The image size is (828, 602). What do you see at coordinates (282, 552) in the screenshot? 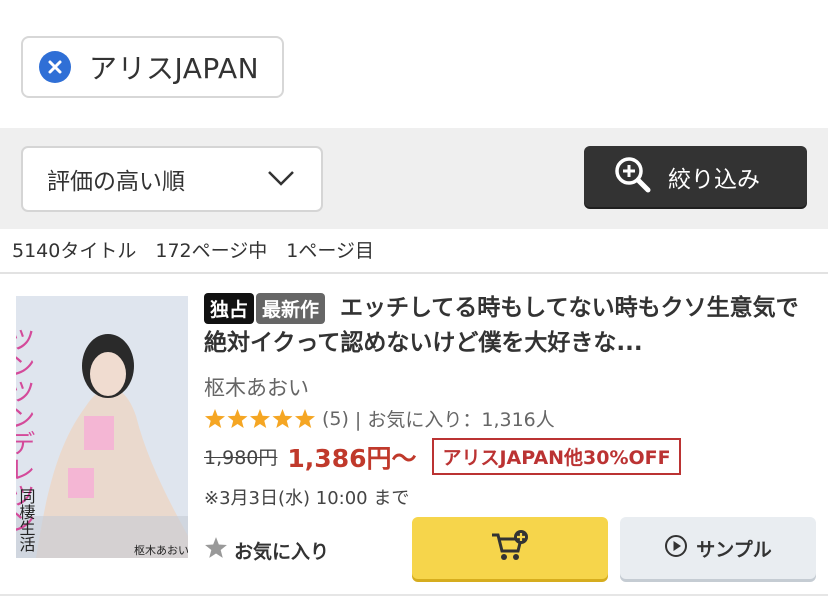
I see `favorite-label: お気に入り` at bounding box center [282, 552].